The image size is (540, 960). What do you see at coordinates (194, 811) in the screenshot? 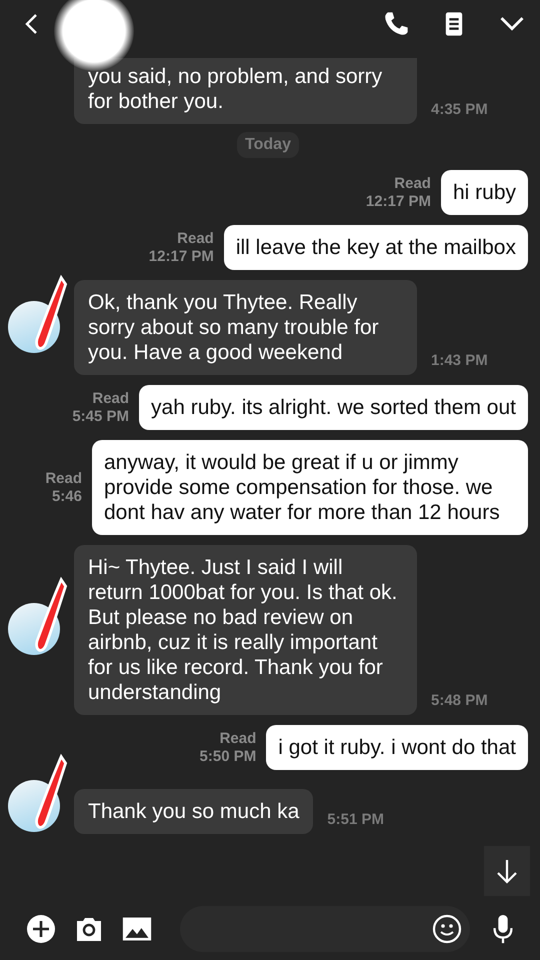
I see `message-bubble: Thank you so much ka` at bounding box center [194, 811].